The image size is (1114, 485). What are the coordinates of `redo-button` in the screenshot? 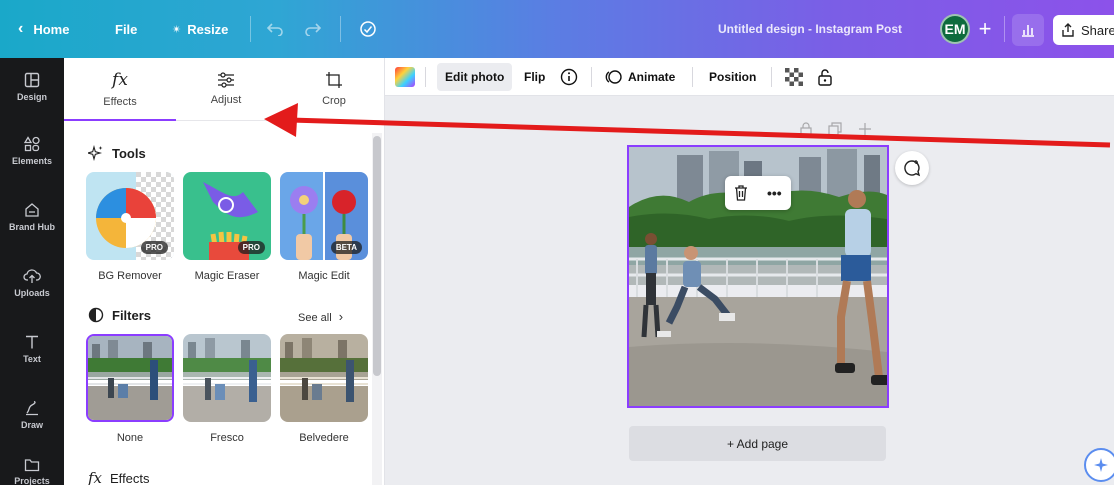 It's located at (313, 29).